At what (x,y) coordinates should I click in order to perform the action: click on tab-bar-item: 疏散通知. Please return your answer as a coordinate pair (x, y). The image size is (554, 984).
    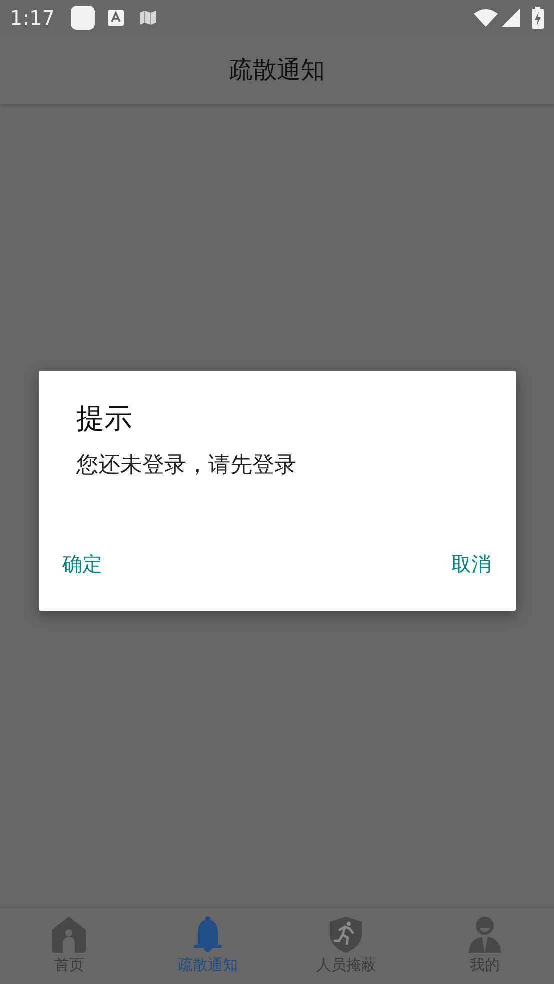
    Looking at the image, I should click on (207, 946).